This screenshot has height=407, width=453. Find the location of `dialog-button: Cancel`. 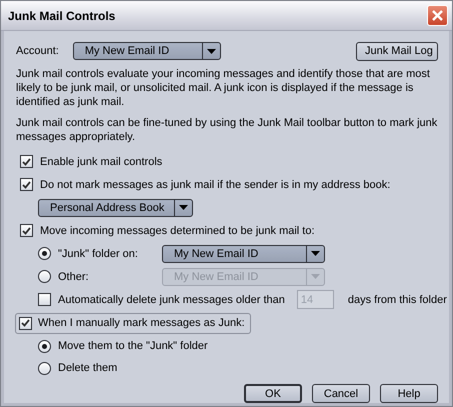

dialog-button: Cancel is located at coordinates (341, 393).